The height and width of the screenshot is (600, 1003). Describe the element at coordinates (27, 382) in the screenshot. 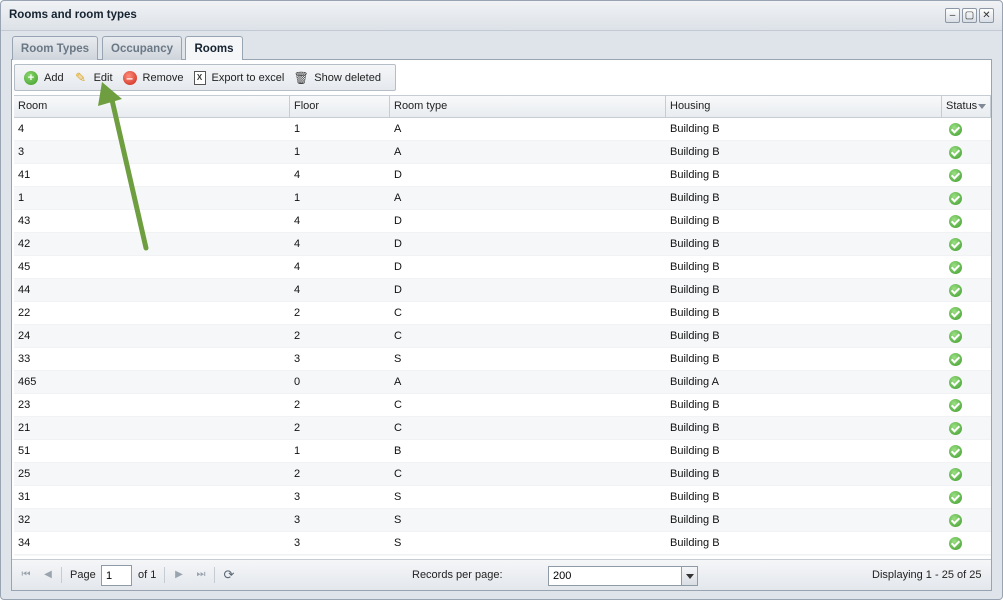

I see `cell-room: 465` at that location.